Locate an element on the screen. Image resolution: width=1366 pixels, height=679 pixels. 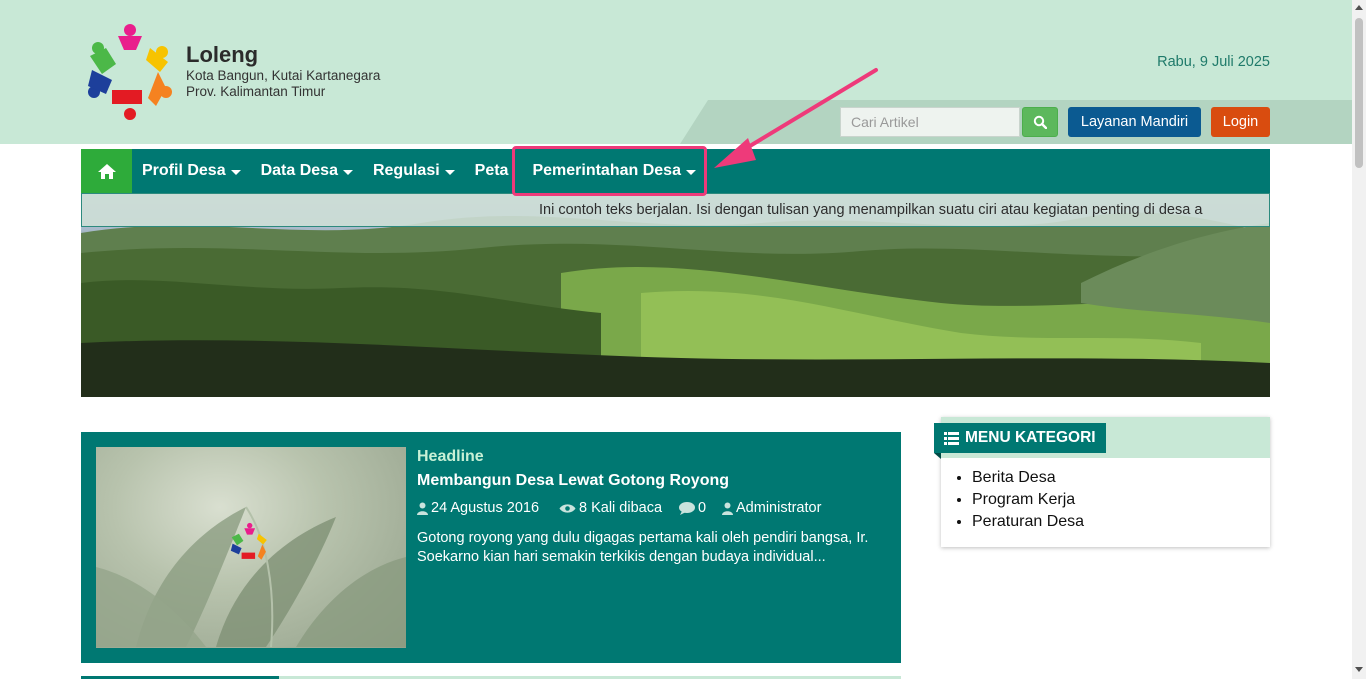
widget-title: MENU KATEGORI is located at coordinates (1020, 438).